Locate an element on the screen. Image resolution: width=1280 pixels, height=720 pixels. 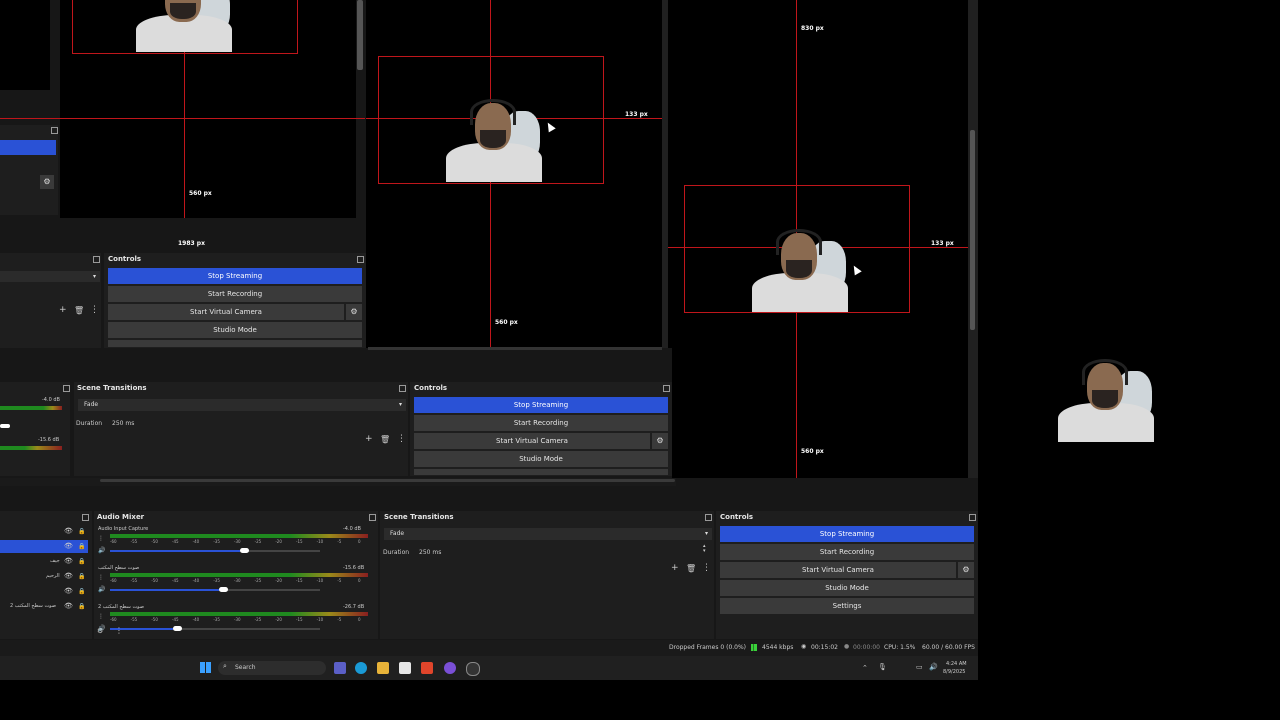
inner-start-recording-button: Start Recording is located at coordinates (235, 294).